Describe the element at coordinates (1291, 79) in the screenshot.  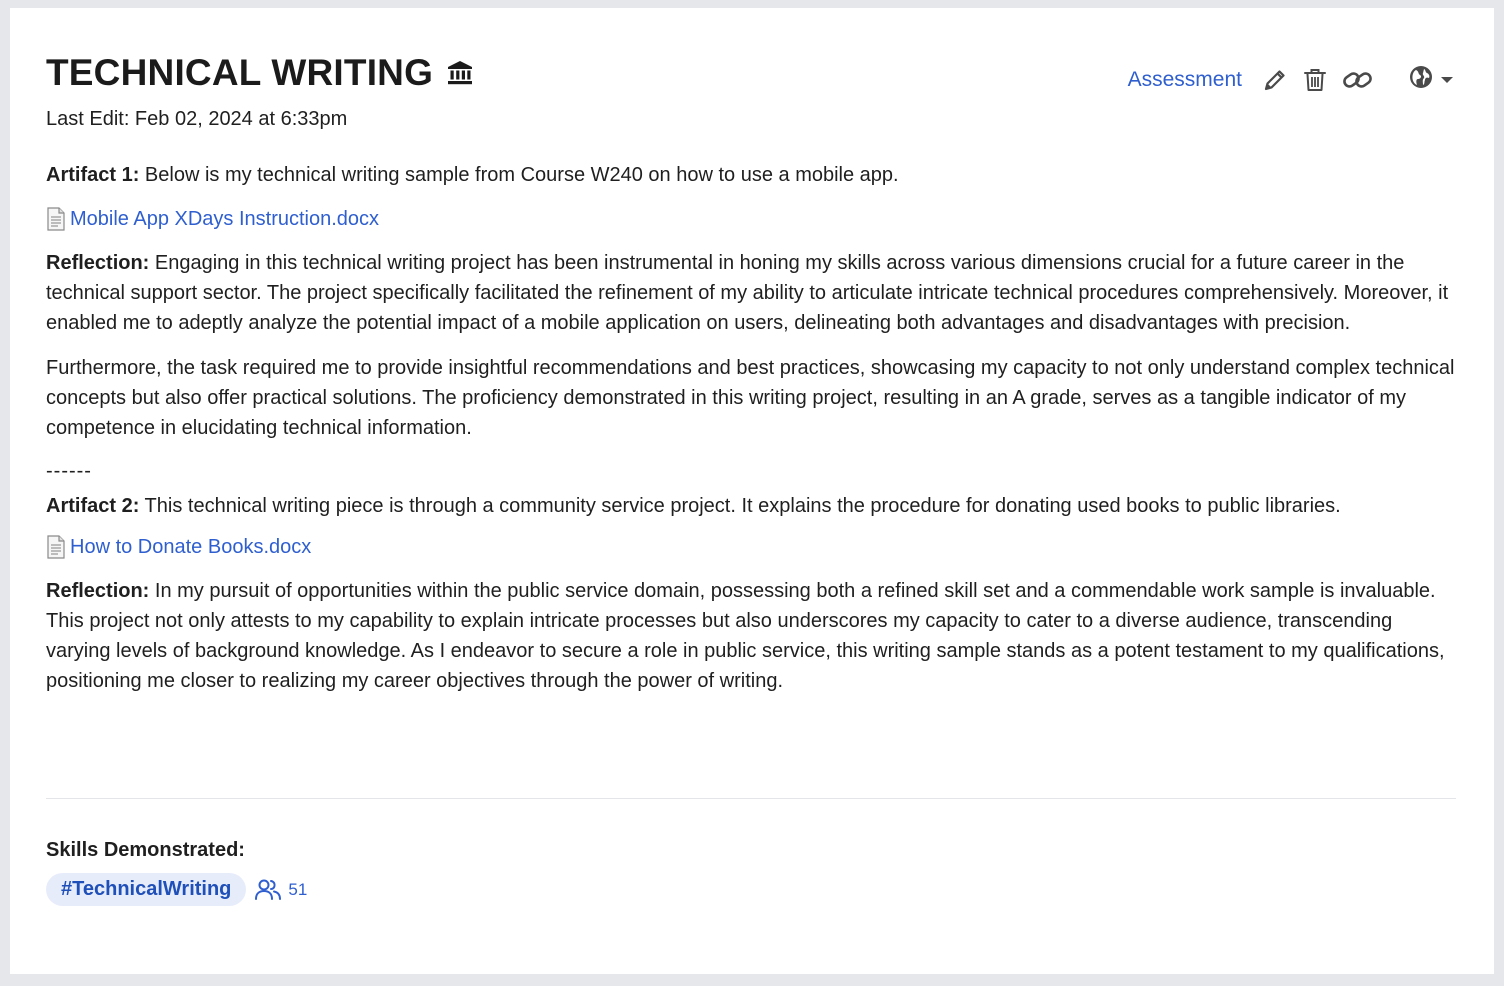
I see `action-bar: Assessment` at that location.